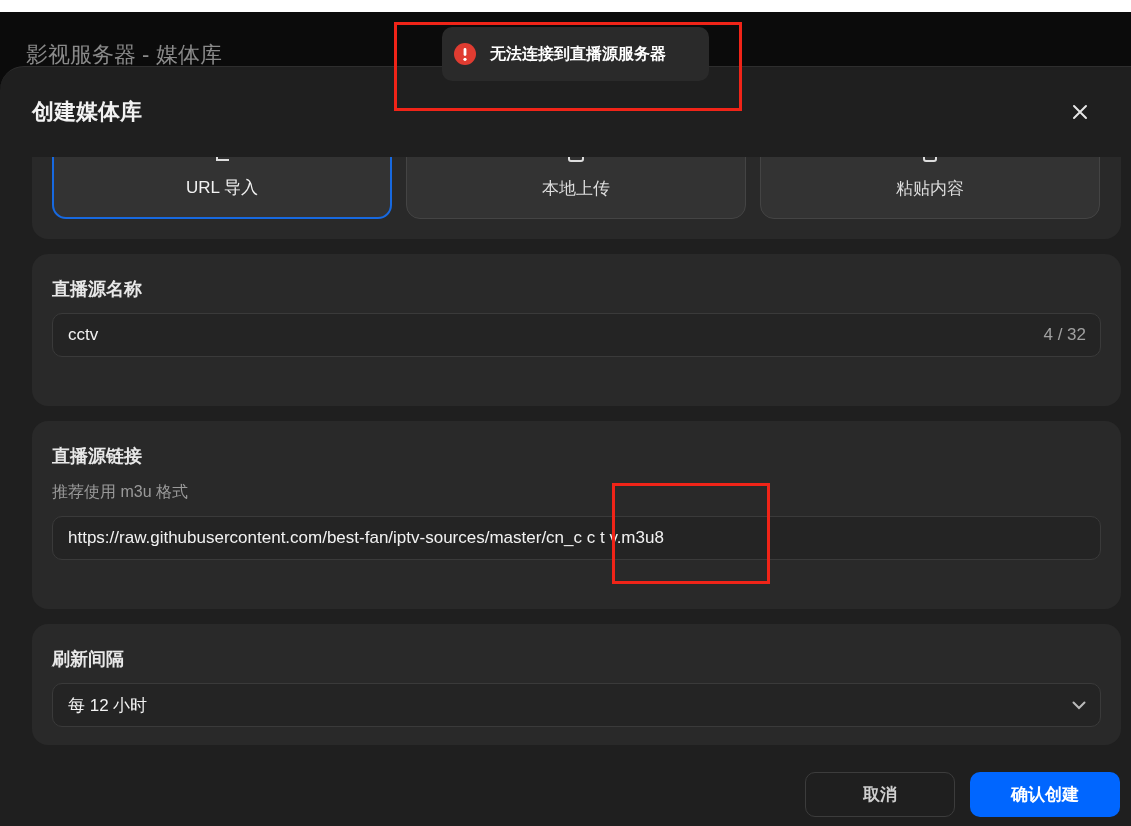 This screenshot has width=1131, height=826. What do you see at coordinates (1064, 335) in the screenshot?
I see `character-counter: 4 / 32` at bounding box center [1064, 335].